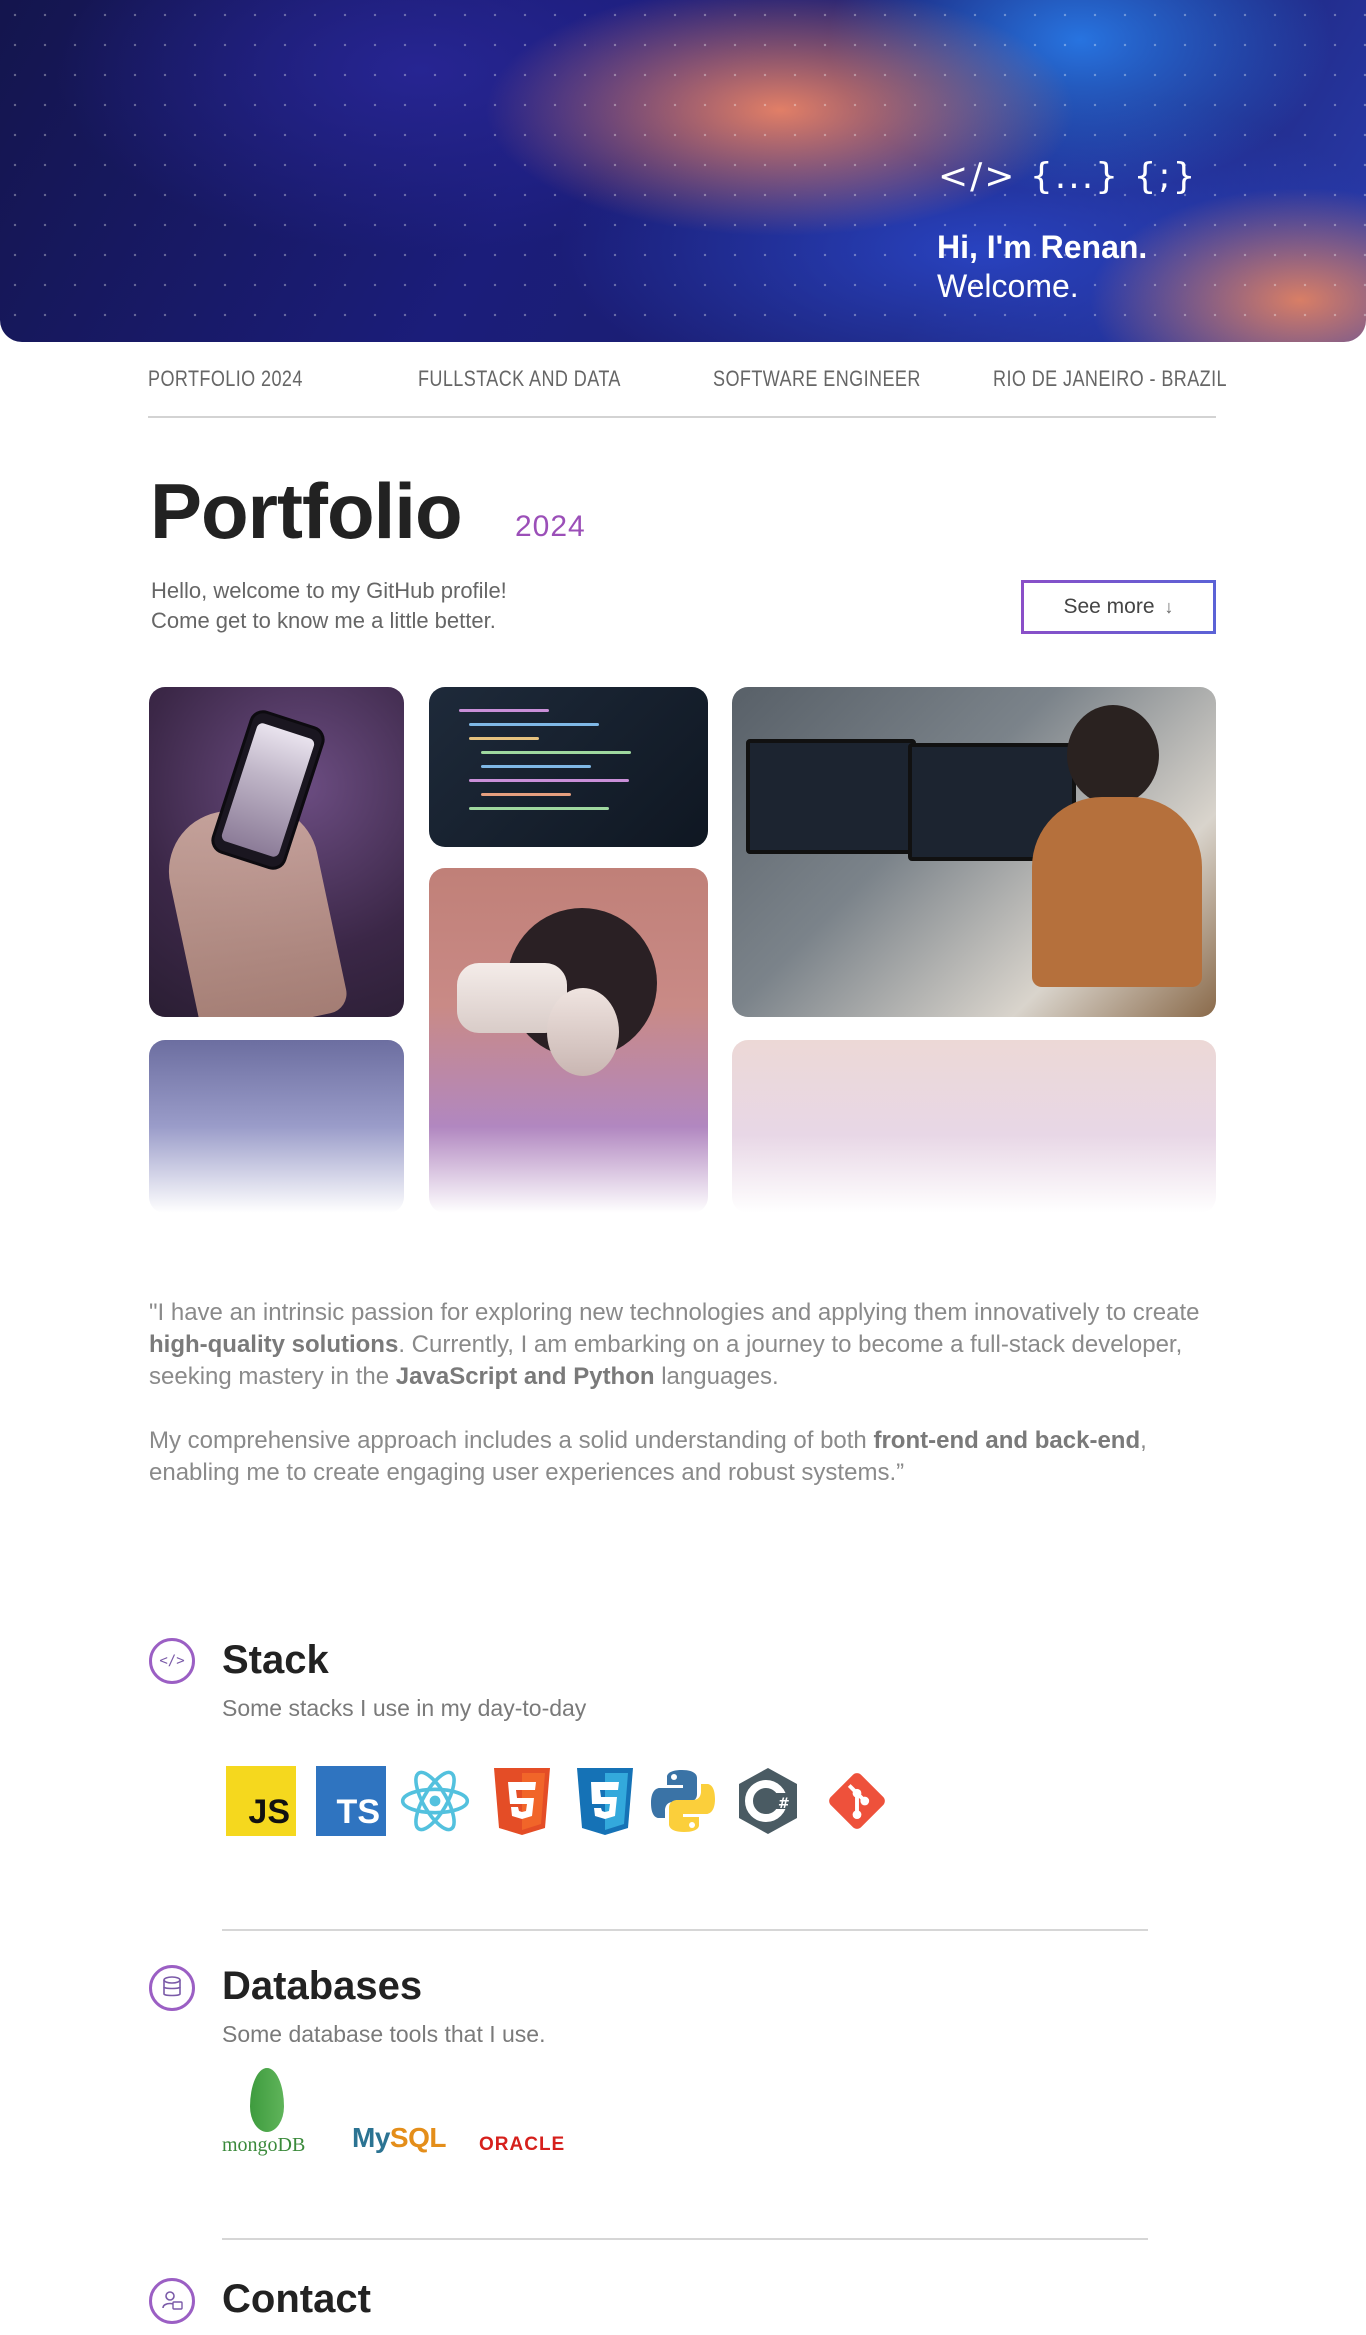 The image size is (1366, 2335). What do you see at coordinates (683, 1801) in the screenshot?
I see `python-icon` at bounding box center [683, 1801].